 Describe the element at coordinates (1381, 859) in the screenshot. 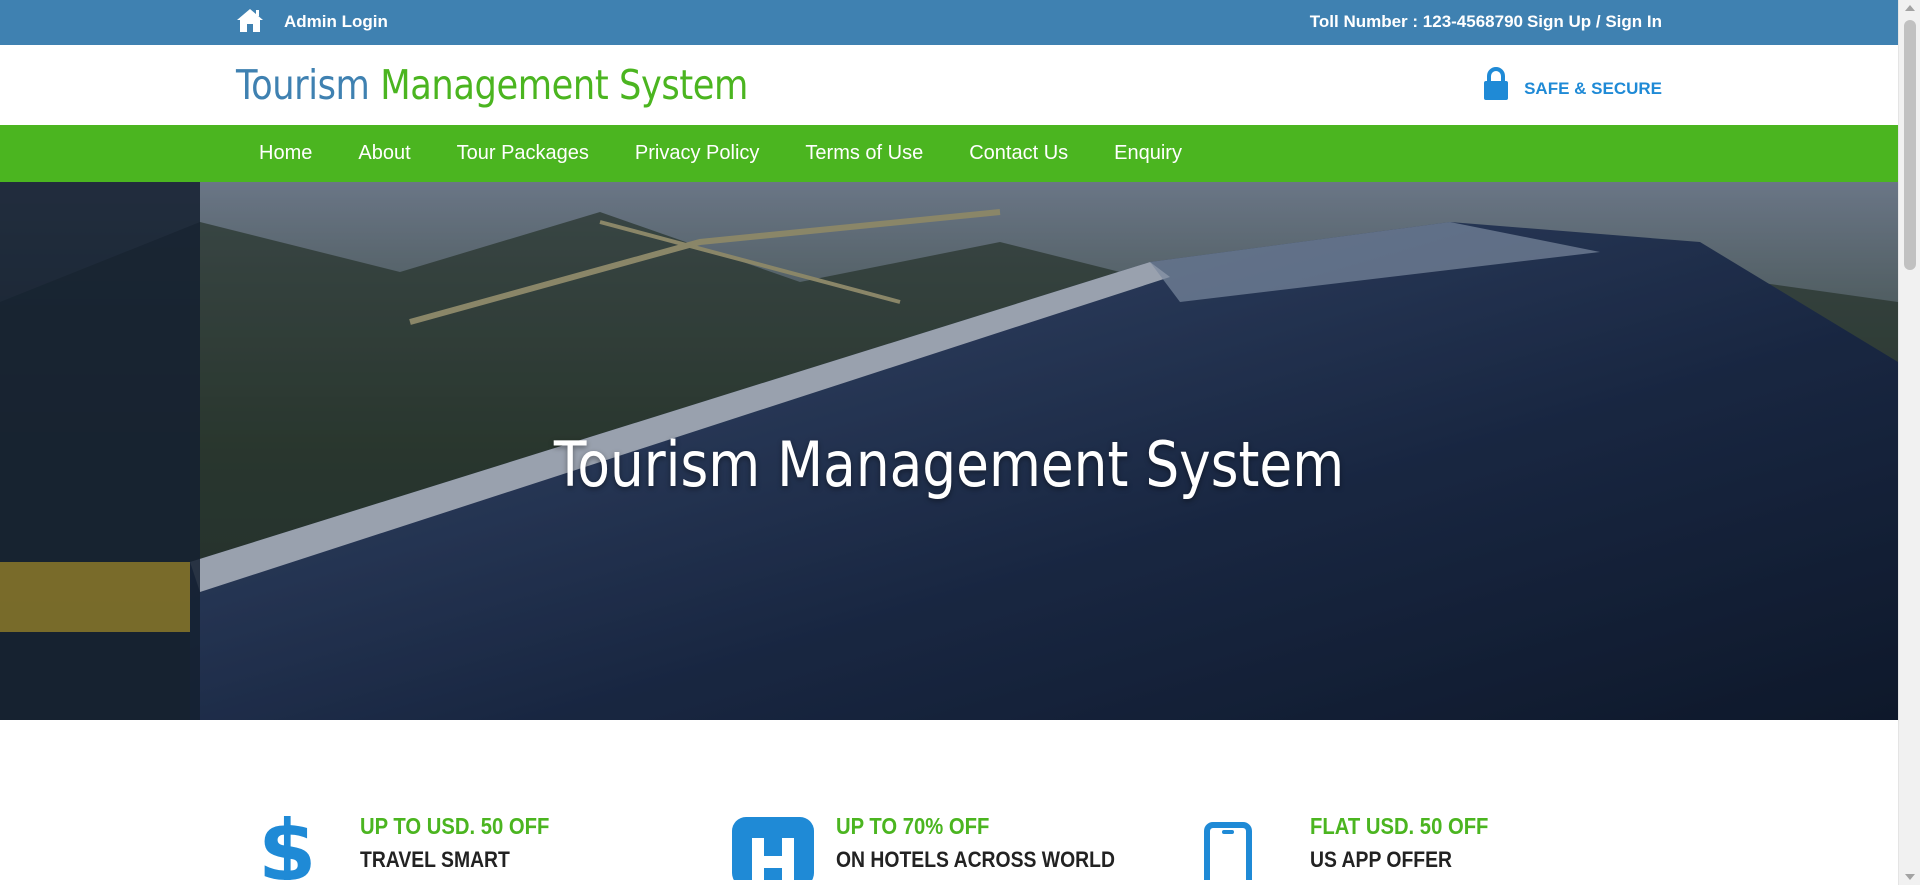

I see `offer-subtitle: US APP OFFER` at that location.